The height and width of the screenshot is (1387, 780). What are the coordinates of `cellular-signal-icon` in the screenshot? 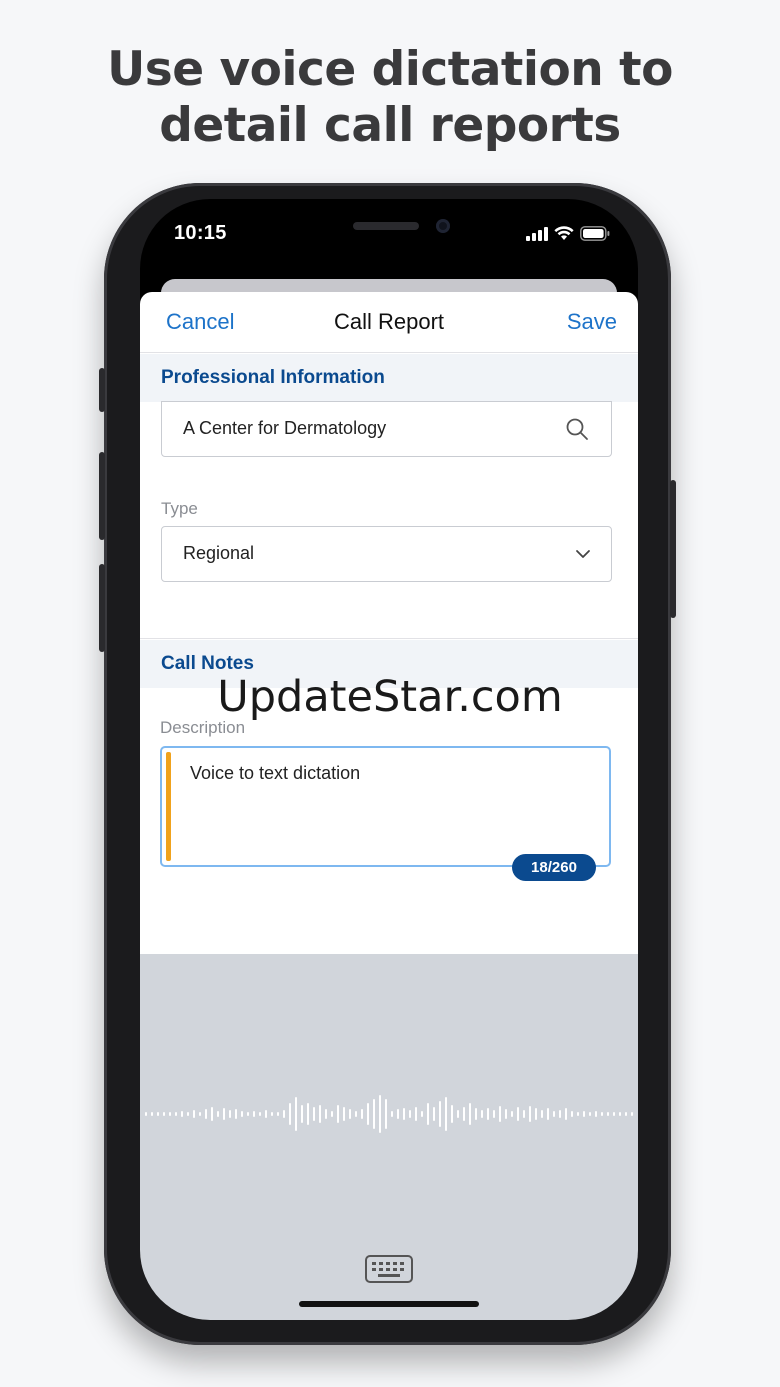 It's located at (537, 234).